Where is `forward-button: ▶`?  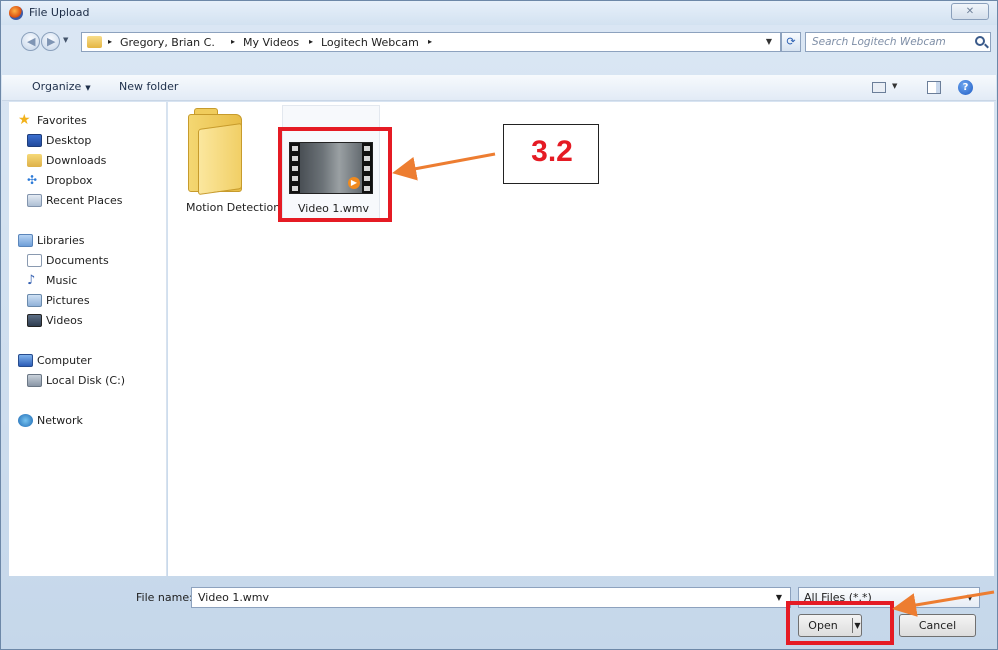 forward-button: ▶ is located at coordinates (50, 41).